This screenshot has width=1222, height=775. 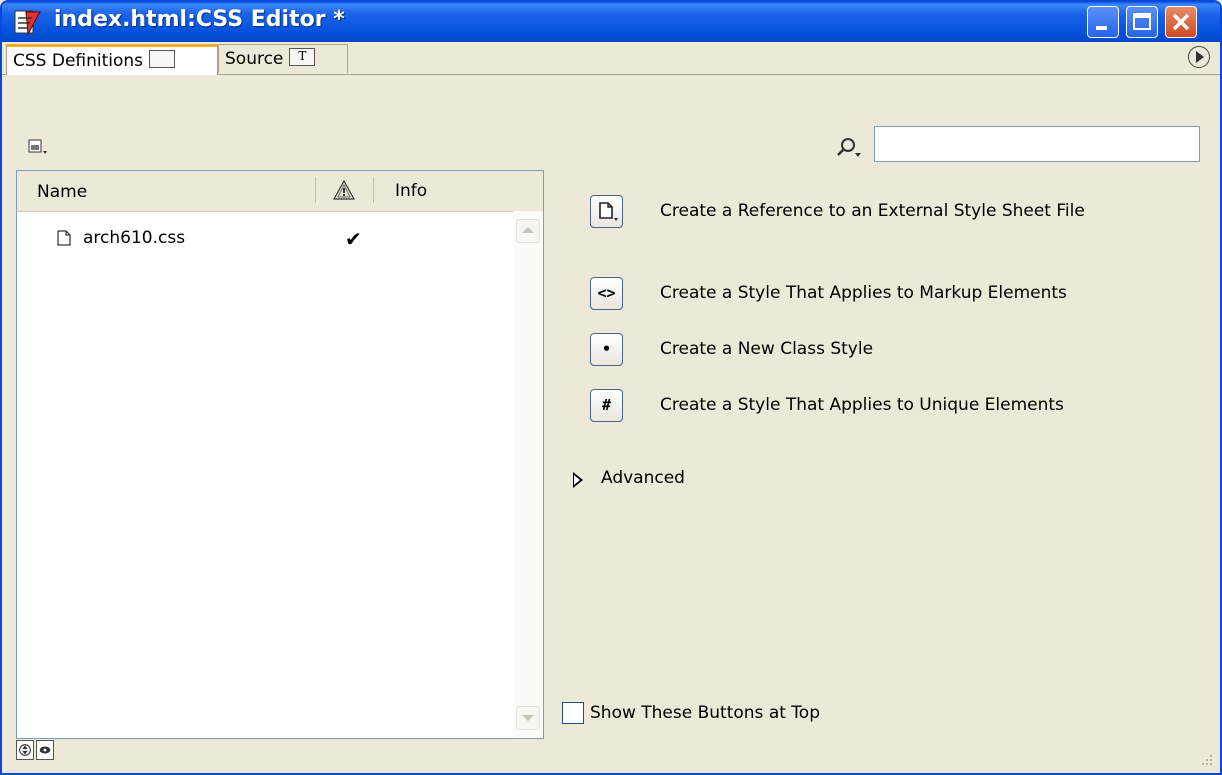 What do you see at coordinates (199, 19) in the screenshot?
I see `window-title: index.html:CSS Editor *` at bounding box center [199, 19].